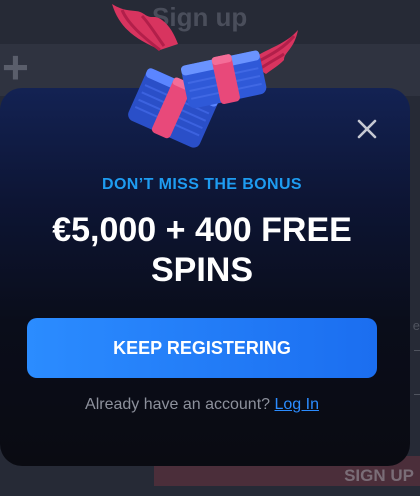  I want to click on login-link: Log In, so click(296, 404).